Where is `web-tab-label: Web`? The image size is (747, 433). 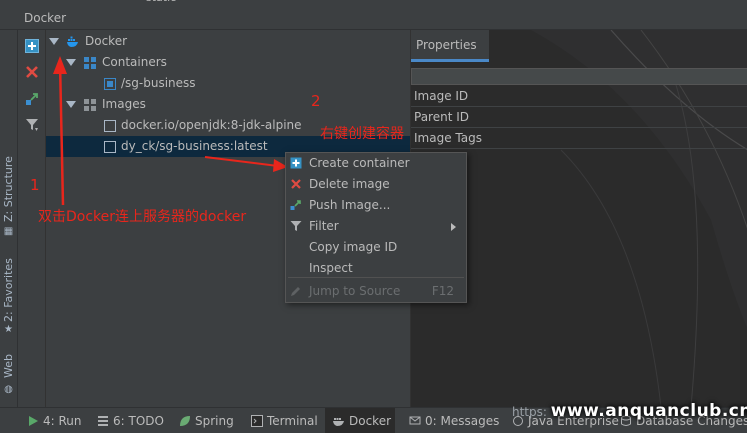
web-tab-label: Web is located at coordinates (8, 366).